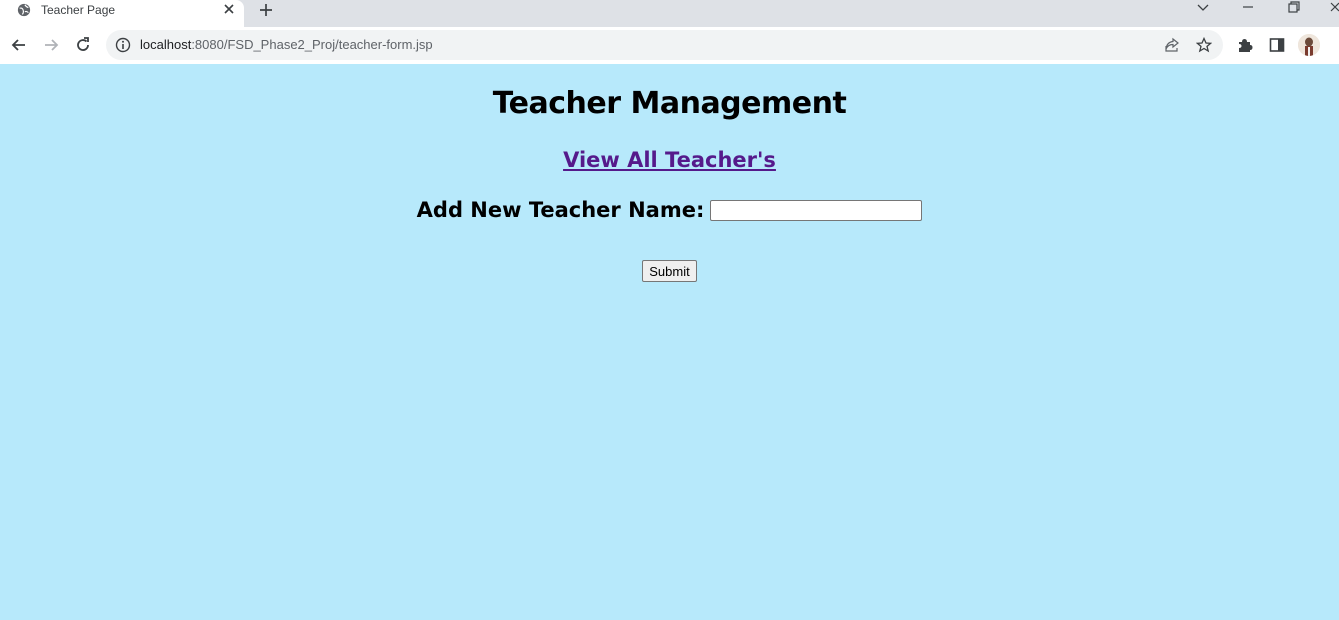  I want to click on url-host: localhost, so click(166, 44).